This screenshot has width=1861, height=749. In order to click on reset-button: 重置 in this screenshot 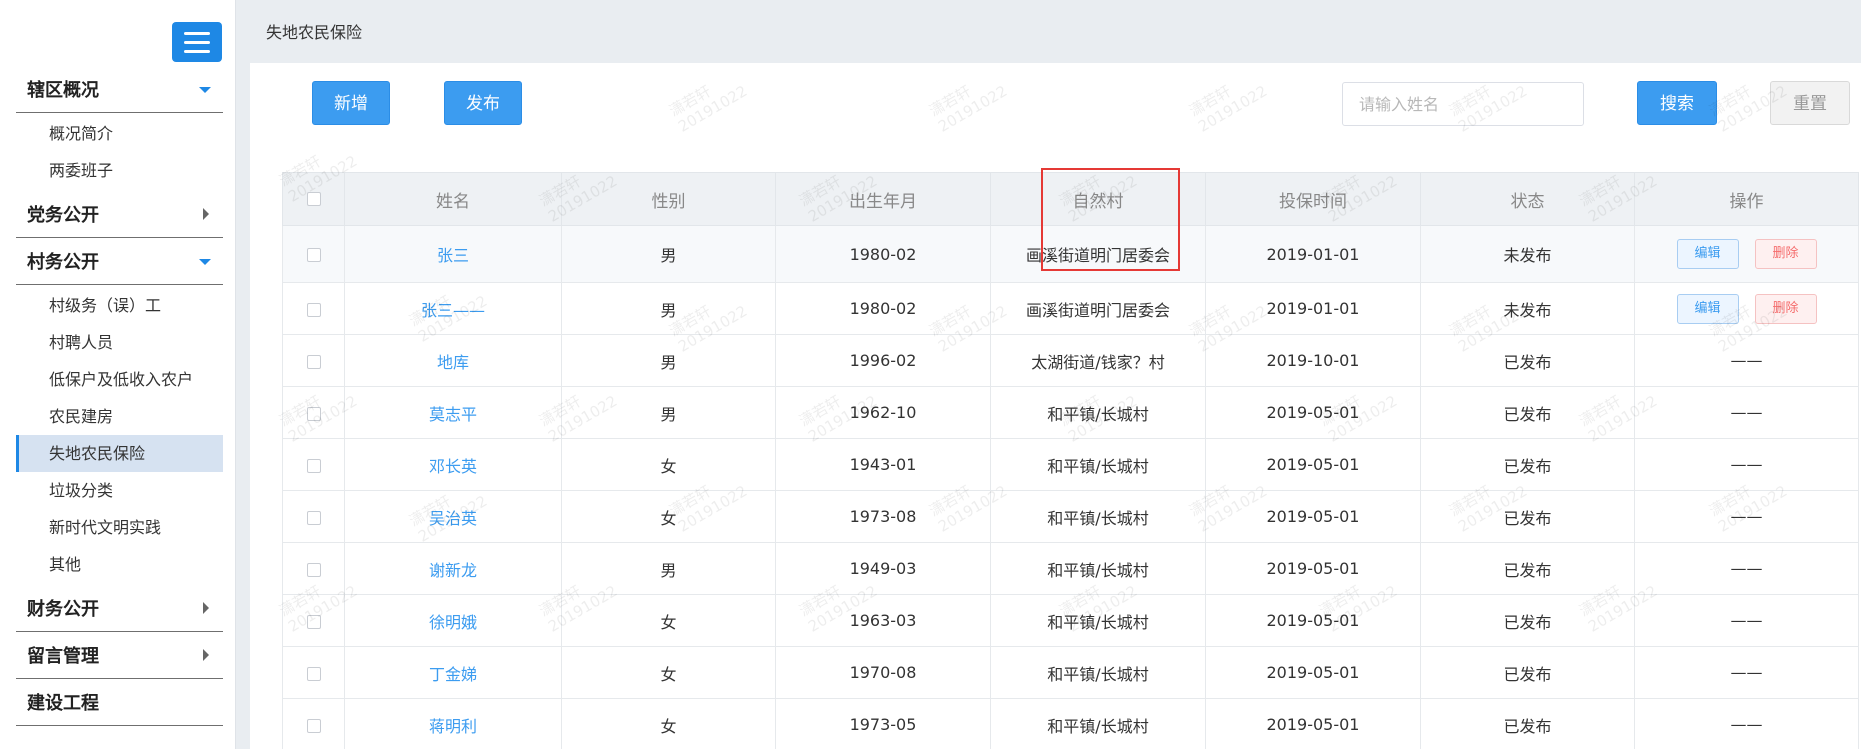, I will do `click(1810, 103)`.